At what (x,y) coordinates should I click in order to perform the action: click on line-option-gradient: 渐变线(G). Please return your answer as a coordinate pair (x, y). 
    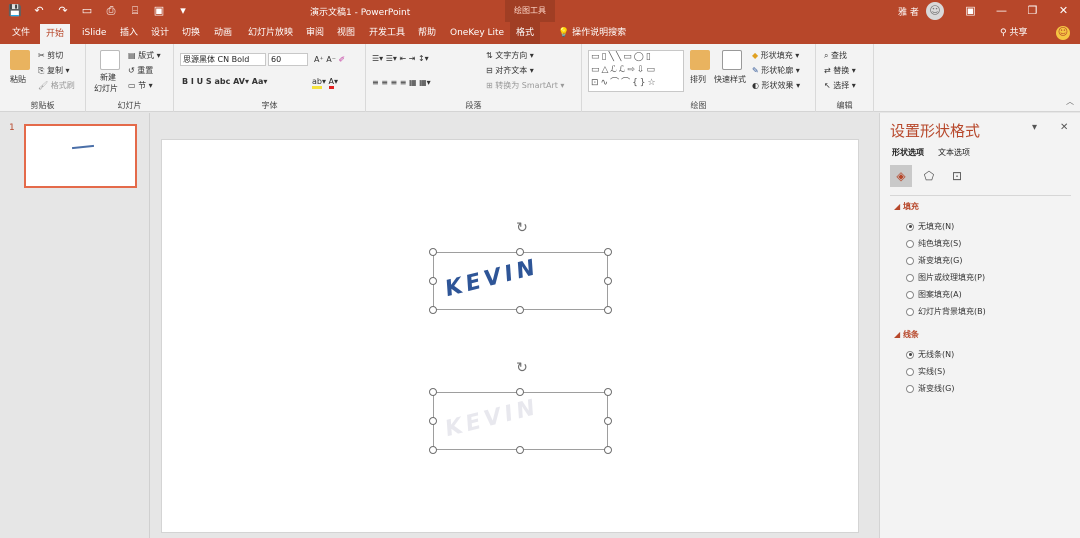
    Looking at the image, I should click on (930, 388).